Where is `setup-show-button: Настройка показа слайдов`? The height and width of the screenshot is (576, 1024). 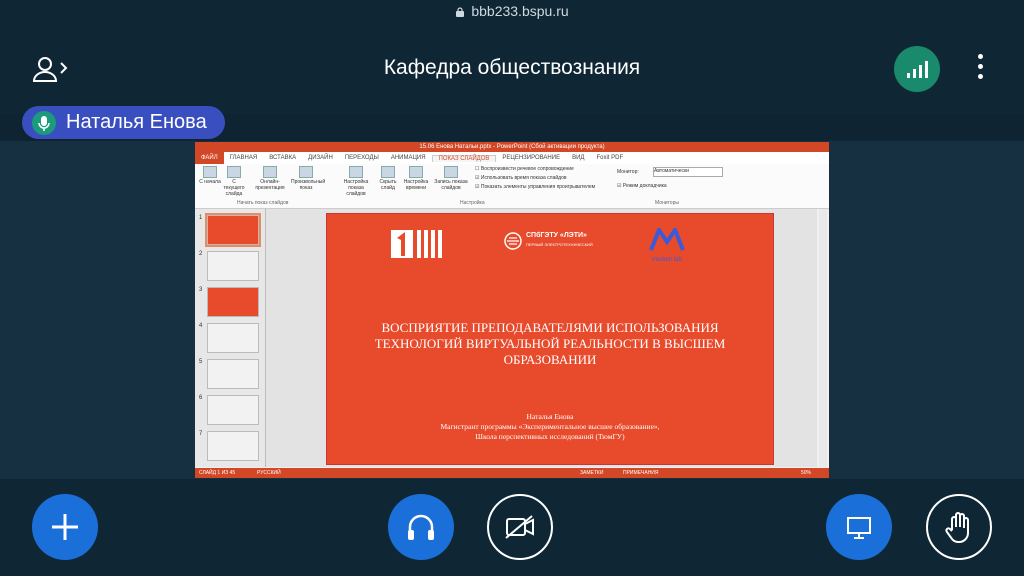 setup-show-button: Настройка показа слайдов is located at coordinates (356, 180).